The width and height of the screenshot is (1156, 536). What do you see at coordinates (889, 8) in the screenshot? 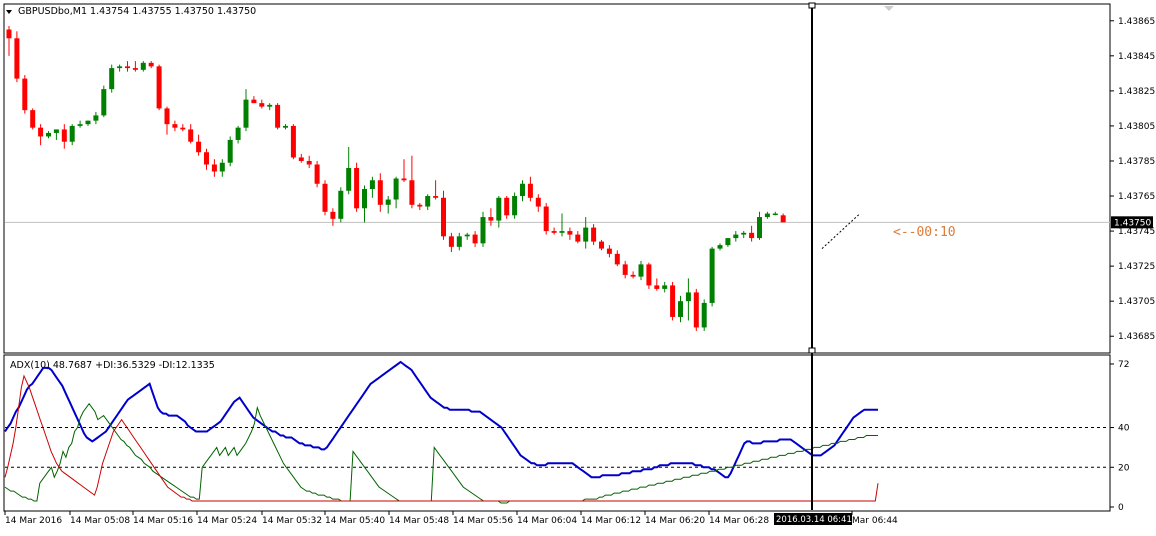
I see `scroll-marker-icon` at bounding box center [889, 8].